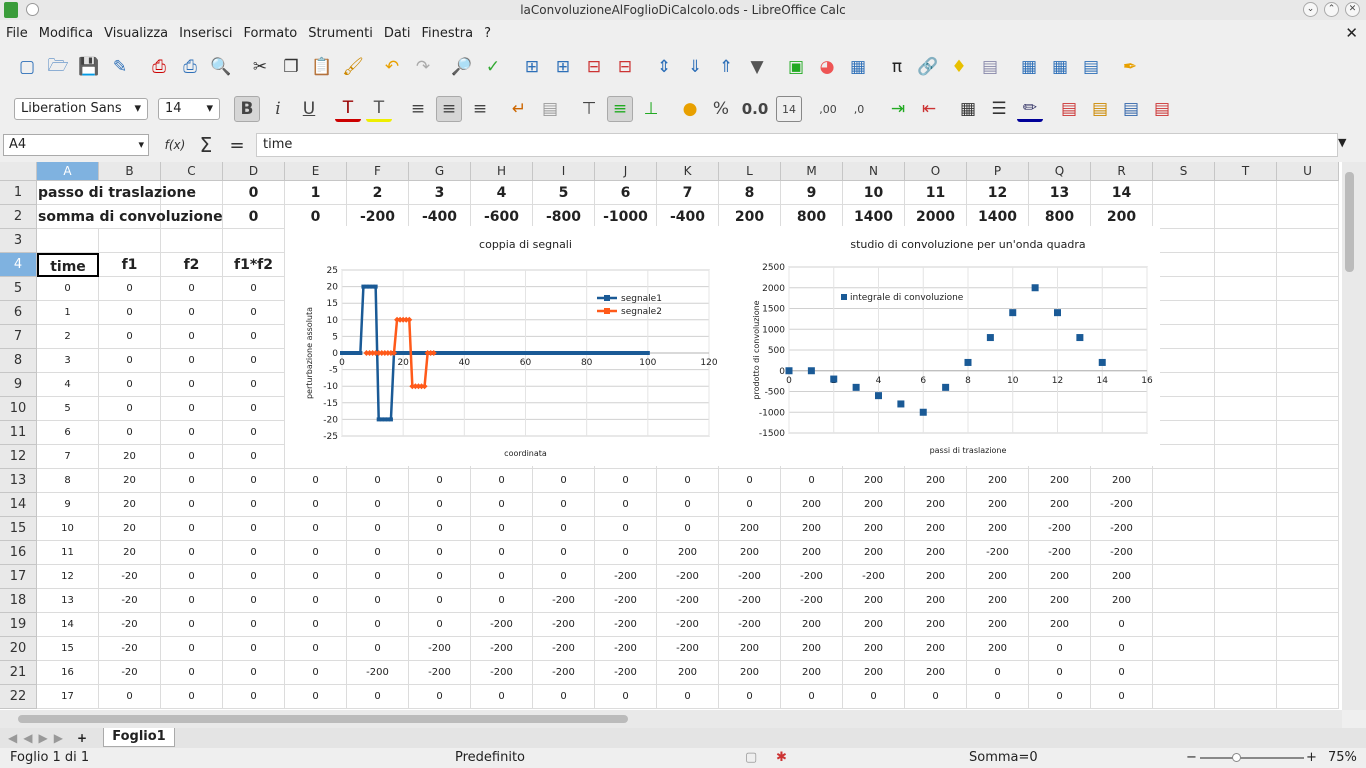  I want to click on cell-c10: 0, so click(192, 409).